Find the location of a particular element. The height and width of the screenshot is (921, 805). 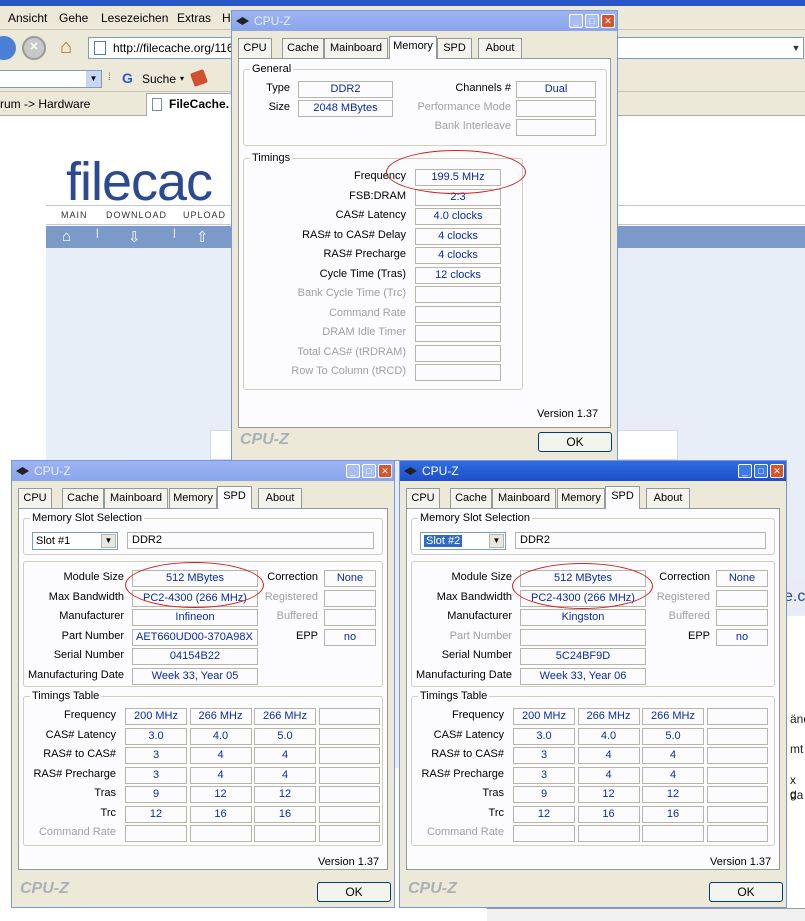

slot-selection-group: Memory Slot Selection Slot #2 ▼ DDR2 is located at coordinates (593, 533).